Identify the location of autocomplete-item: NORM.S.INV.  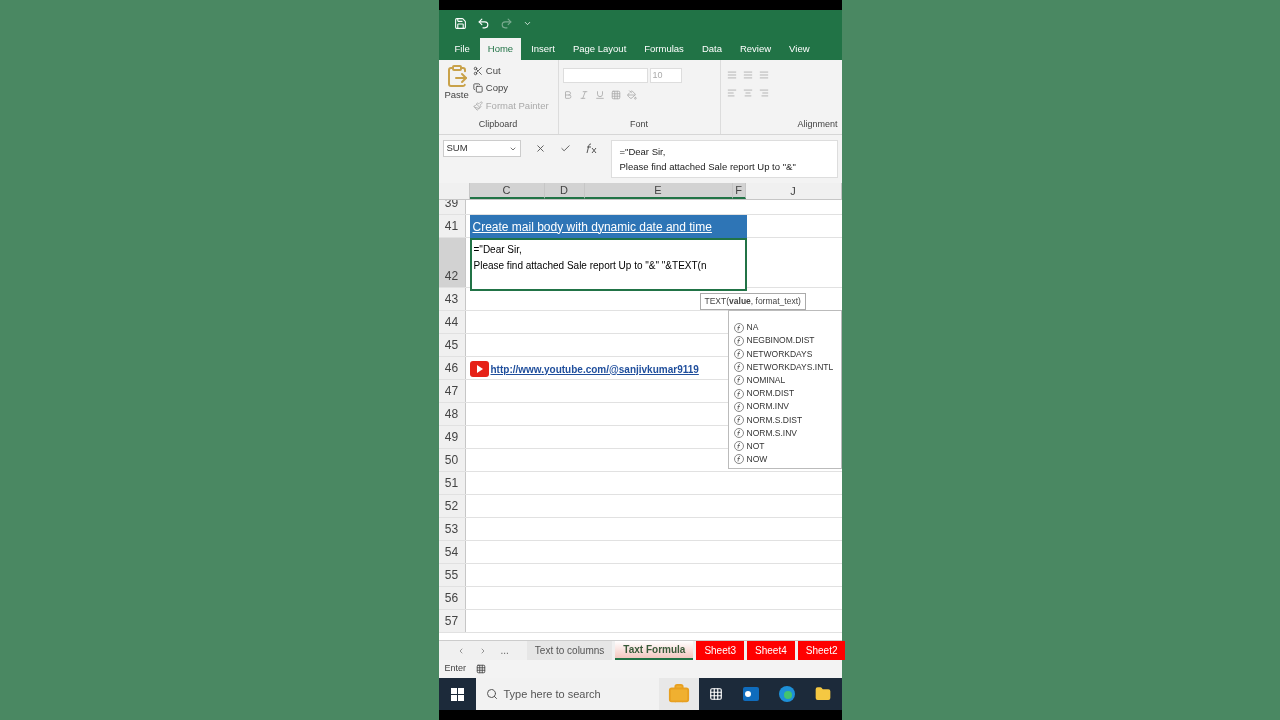
(787, 433).